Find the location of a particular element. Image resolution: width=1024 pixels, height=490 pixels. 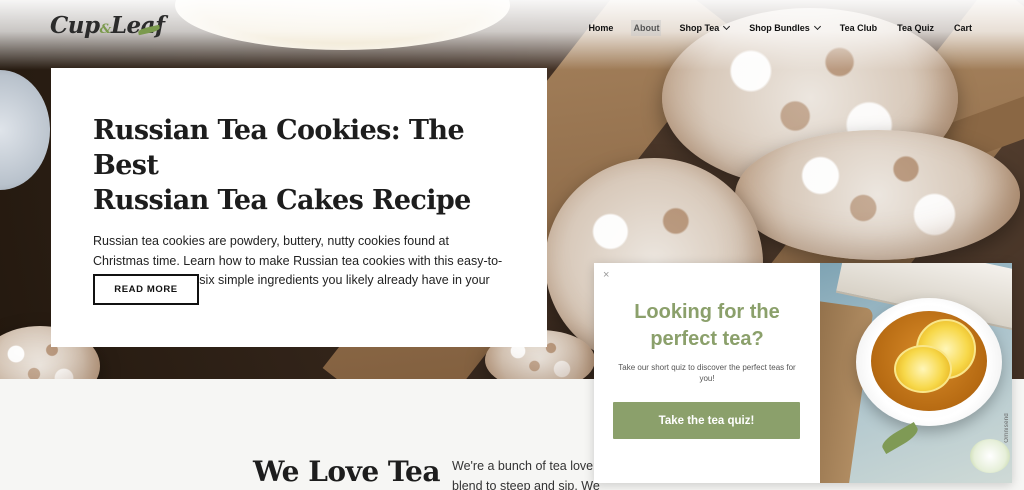

section-title: We Love Tea is located at coordinates (347, 471).